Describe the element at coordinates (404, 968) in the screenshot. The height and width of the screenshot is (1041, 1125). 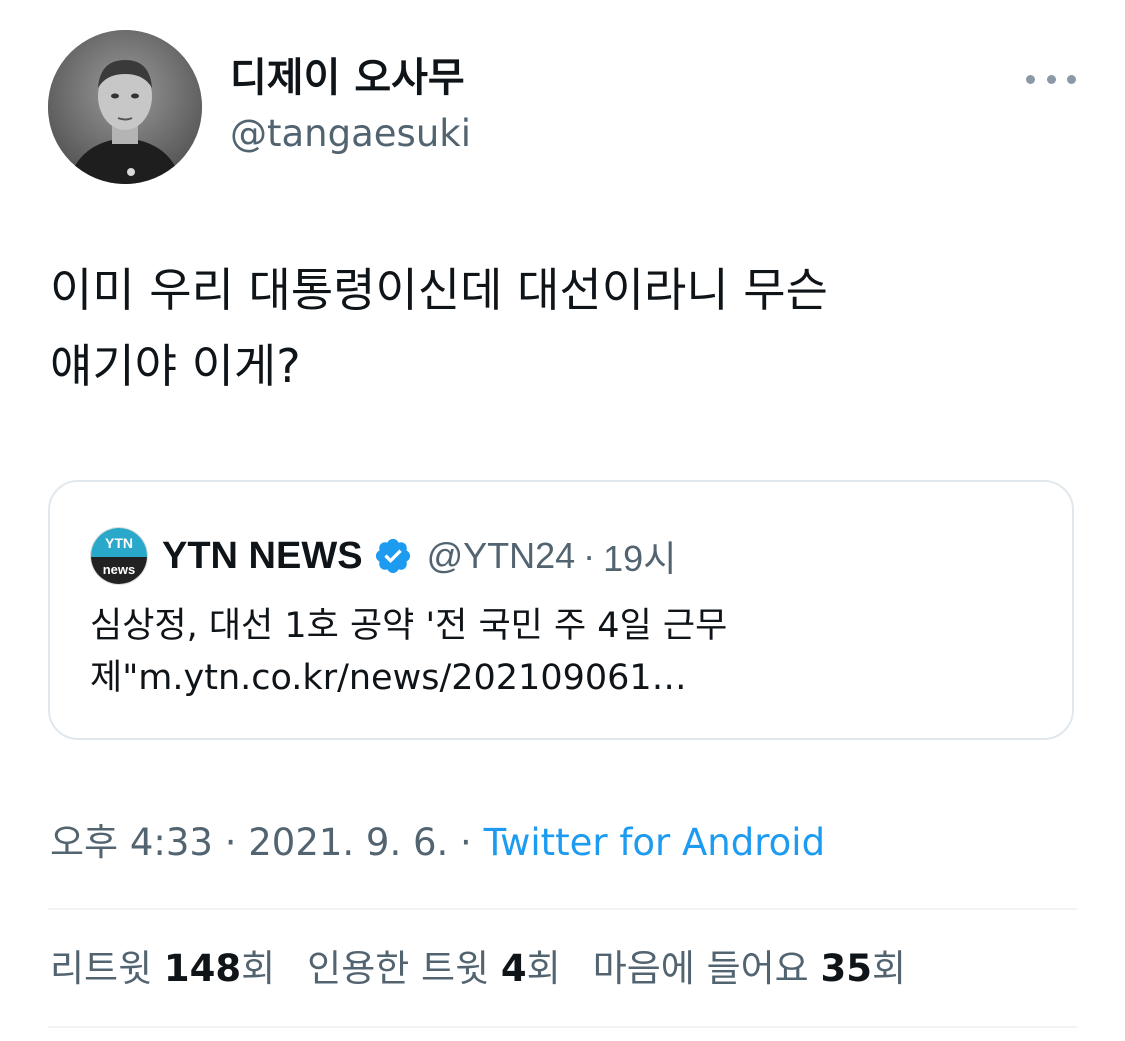
I see `quotes-label: 인용한 트윗` at that location.